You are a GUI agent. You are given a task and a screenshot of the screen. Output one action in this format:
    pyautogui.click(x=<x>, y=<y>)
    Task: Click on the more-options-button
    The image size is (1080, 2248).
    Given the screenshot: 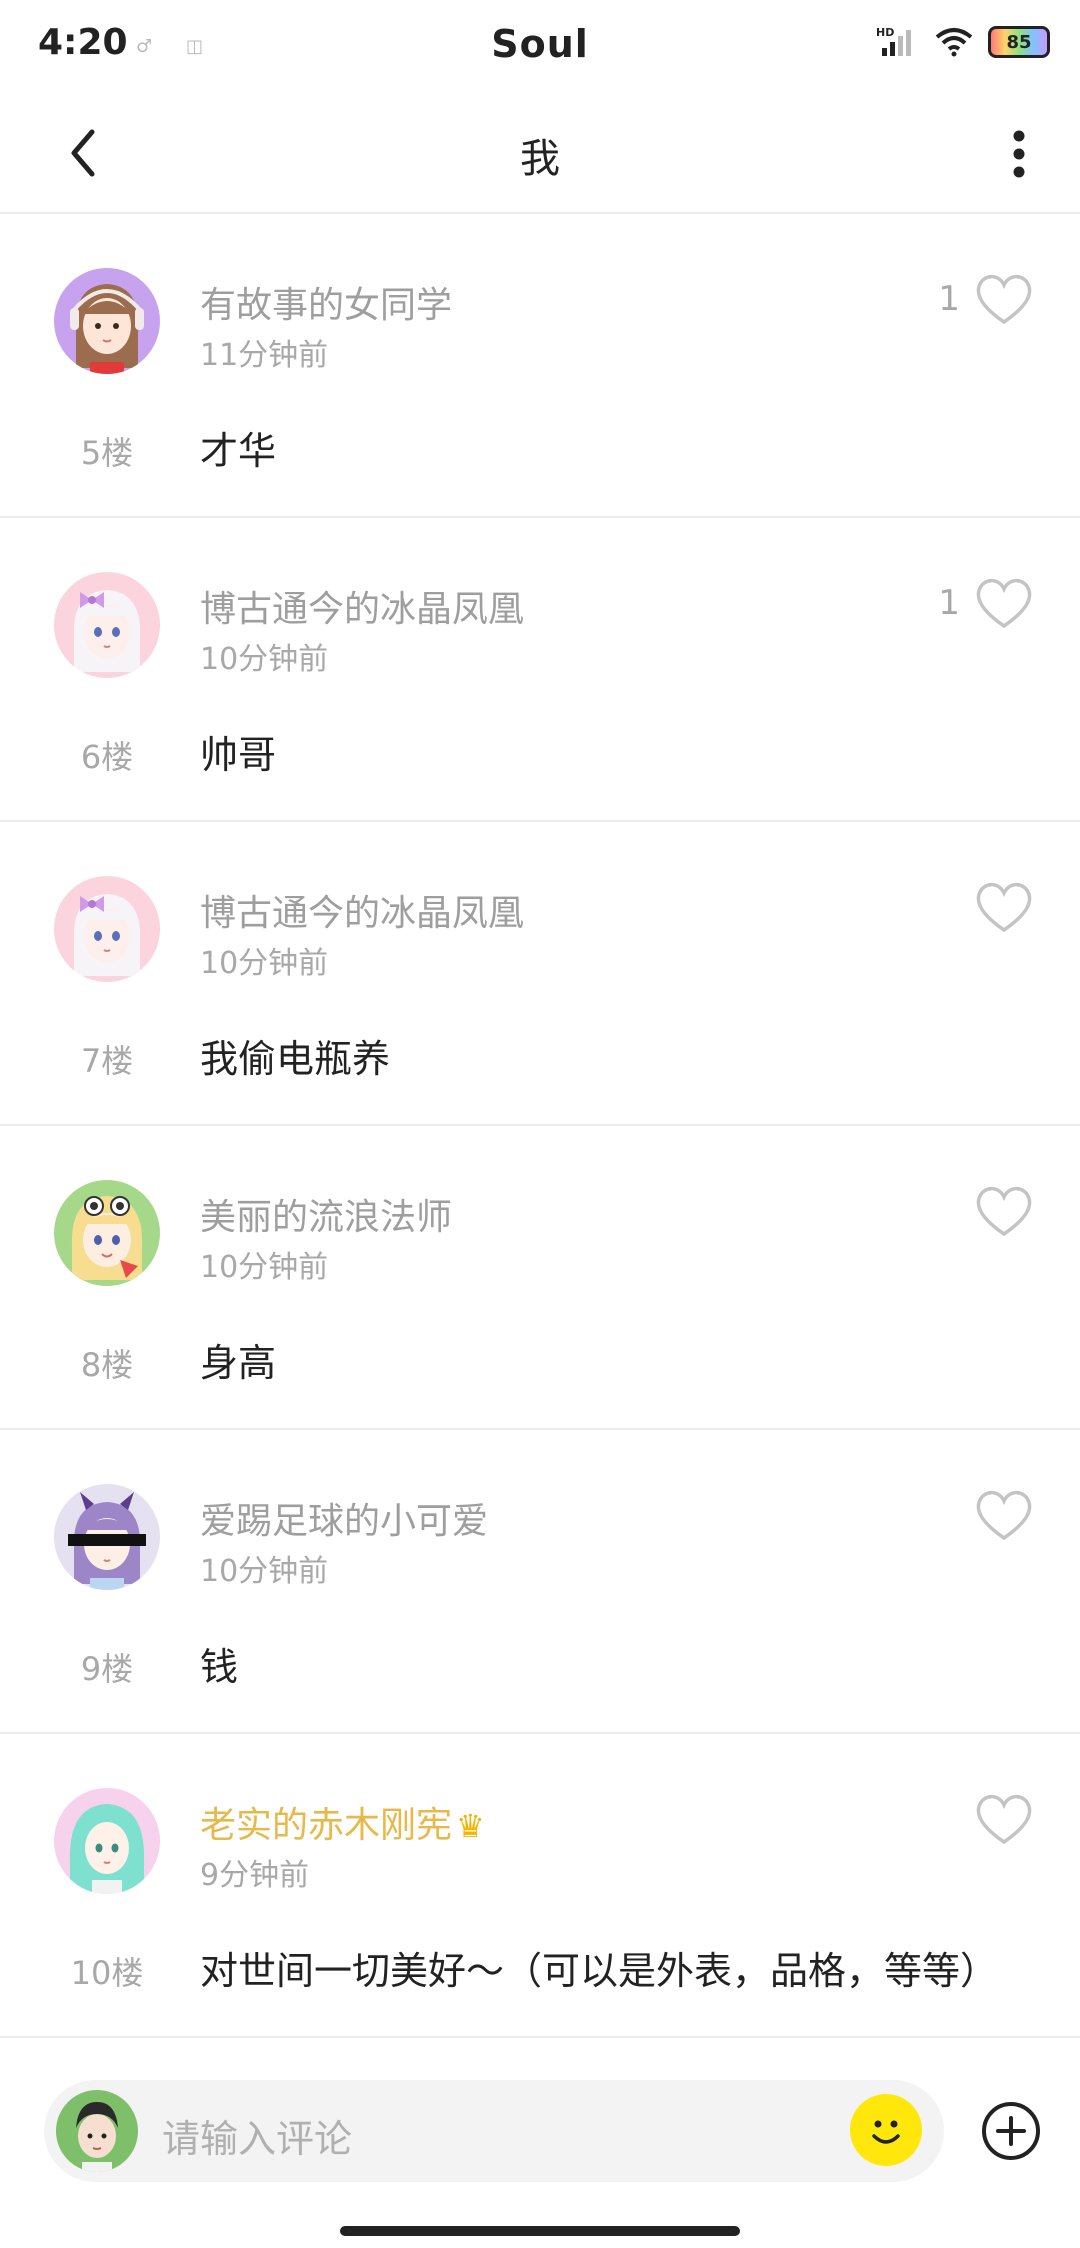 What is the action you would take?
    pyautogui.click(x=1019, y=154)
    